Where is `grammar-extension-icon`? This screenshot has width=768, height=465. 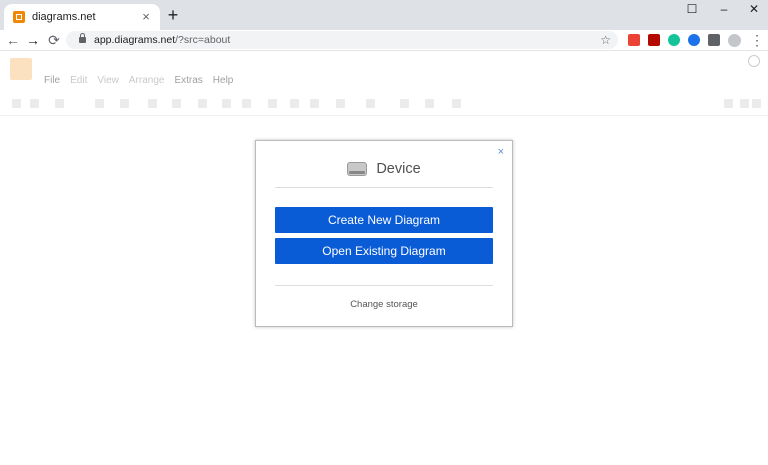
grammar-extension-icon is located at coordinates (674, 40).